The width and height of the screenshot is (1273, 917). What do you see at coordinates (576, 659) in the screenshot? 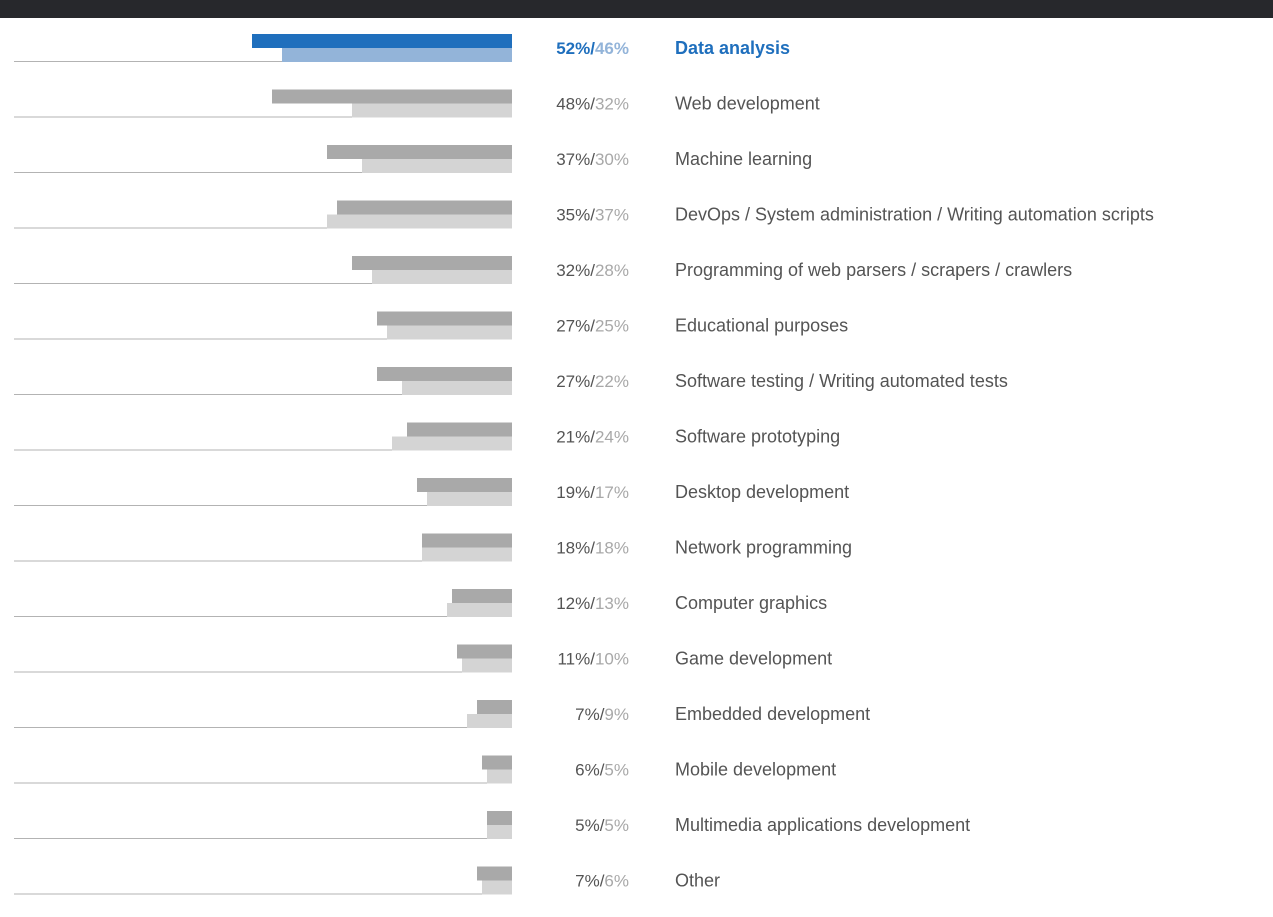
I see `value-series1-11: 11%/` at bounding box center [576, 659].